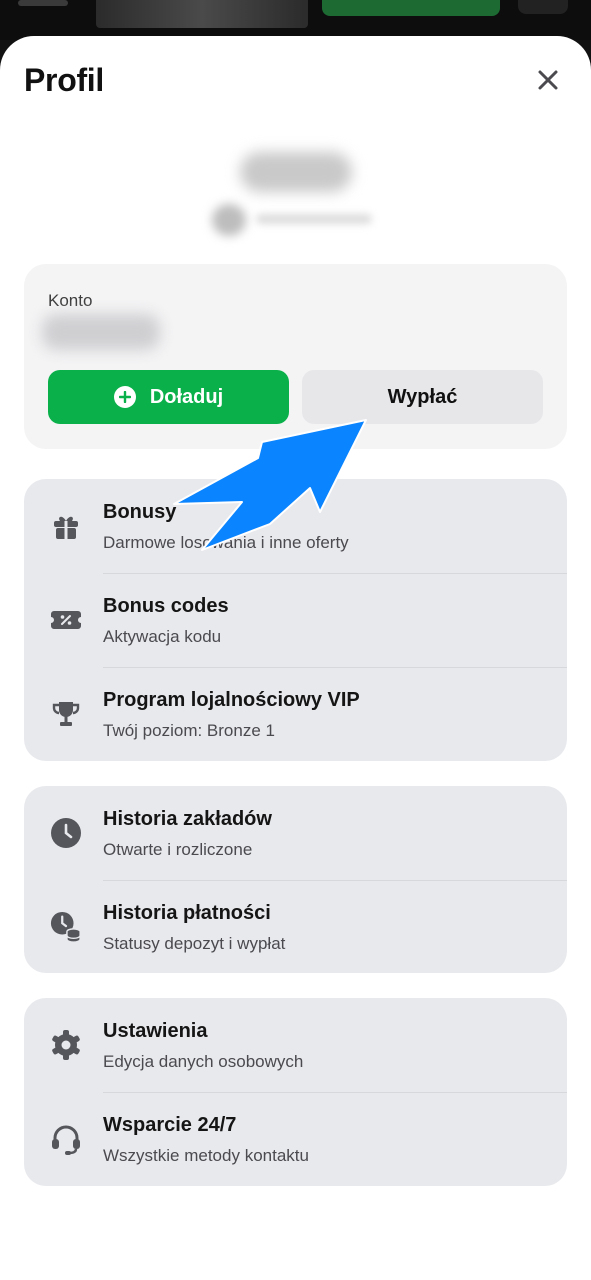 This screenshot has width=591, height=1280. Describe the element at coordinates (411, 8) in the screenshot. I see `background-deposit-button` at that location.